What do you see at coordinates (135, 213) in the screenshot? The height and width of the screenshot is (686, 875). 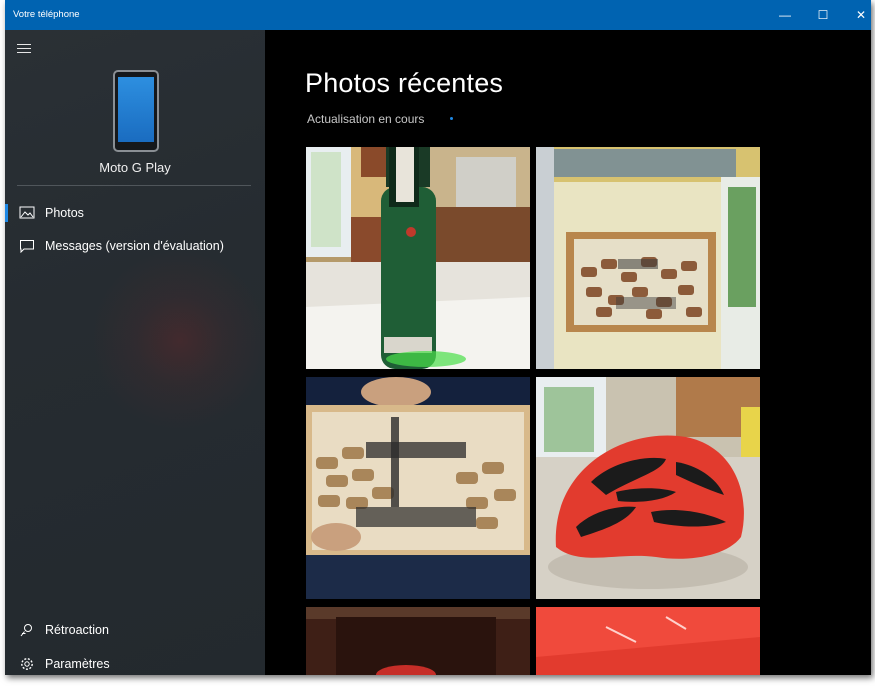 I see `sidebar-item-photos: Photos` at bounding box center [135, 213].